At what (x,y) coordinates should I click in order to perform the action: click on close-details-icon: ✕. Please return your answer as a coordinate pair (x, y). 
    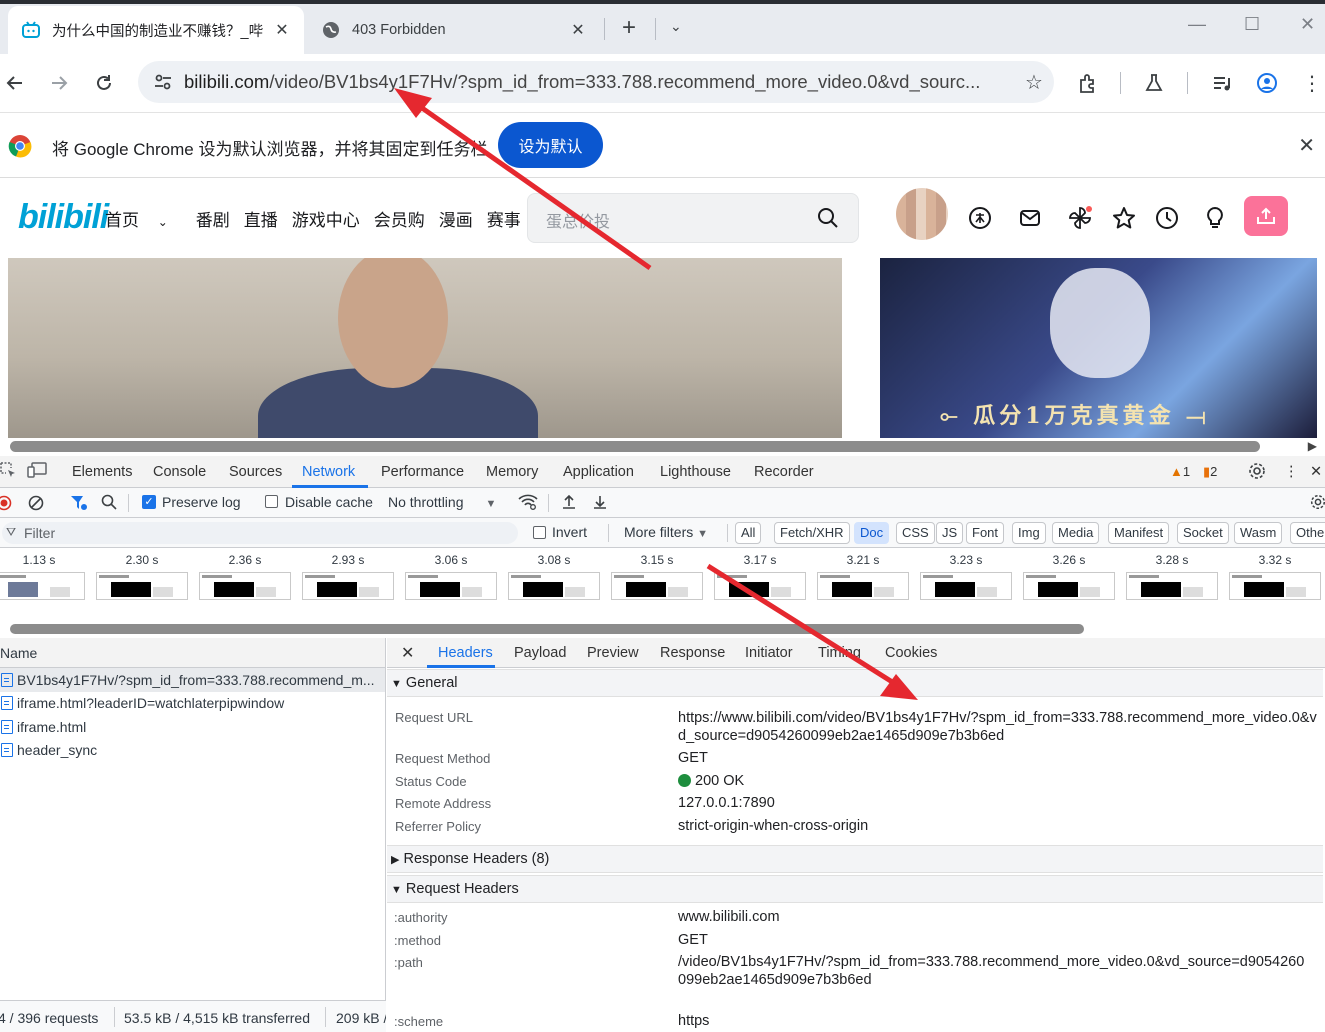
    Looking at the image, I should click on (407, 653).